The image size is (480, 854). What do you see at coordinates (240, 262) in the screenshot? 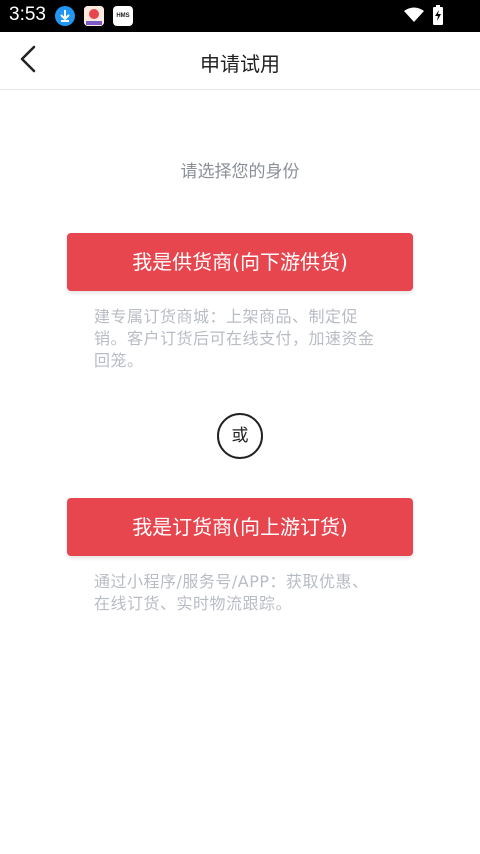
I see `supplier-button: 我是供货商(向下游供货)` at bounding box center [240, 262].